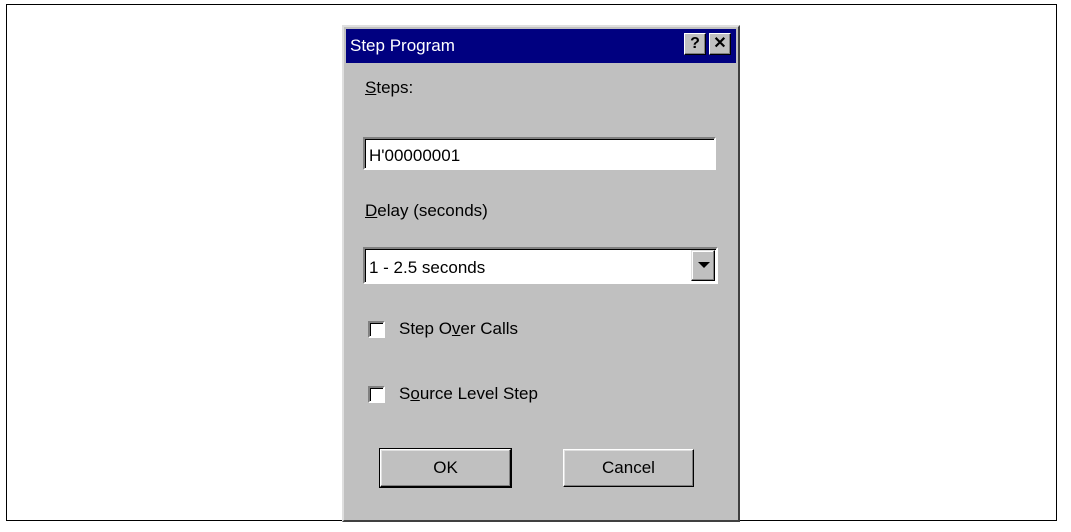  I want to click on delay-select-value: 1 - 2.5 seconds, so click(427, 267).